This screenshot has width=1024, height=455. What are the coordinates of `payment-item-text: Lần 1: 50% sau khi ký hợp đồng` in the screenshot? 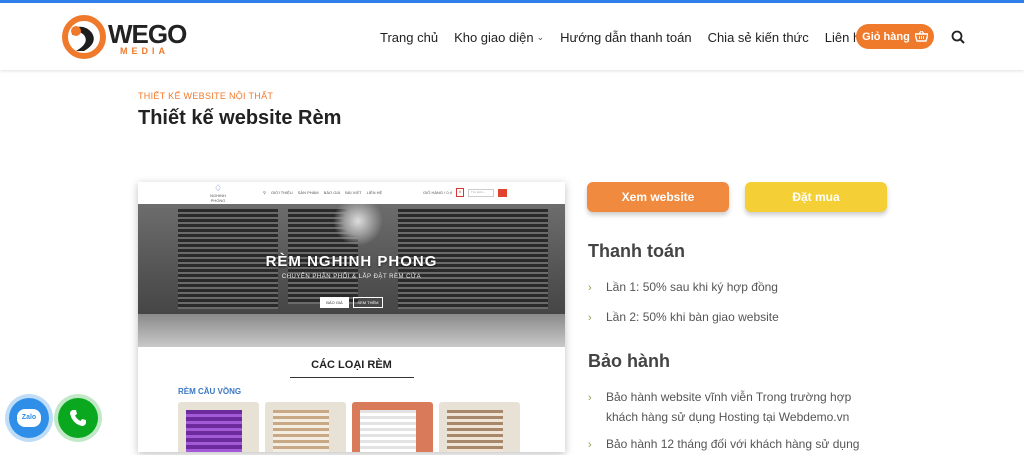 It's located at (692, 287).